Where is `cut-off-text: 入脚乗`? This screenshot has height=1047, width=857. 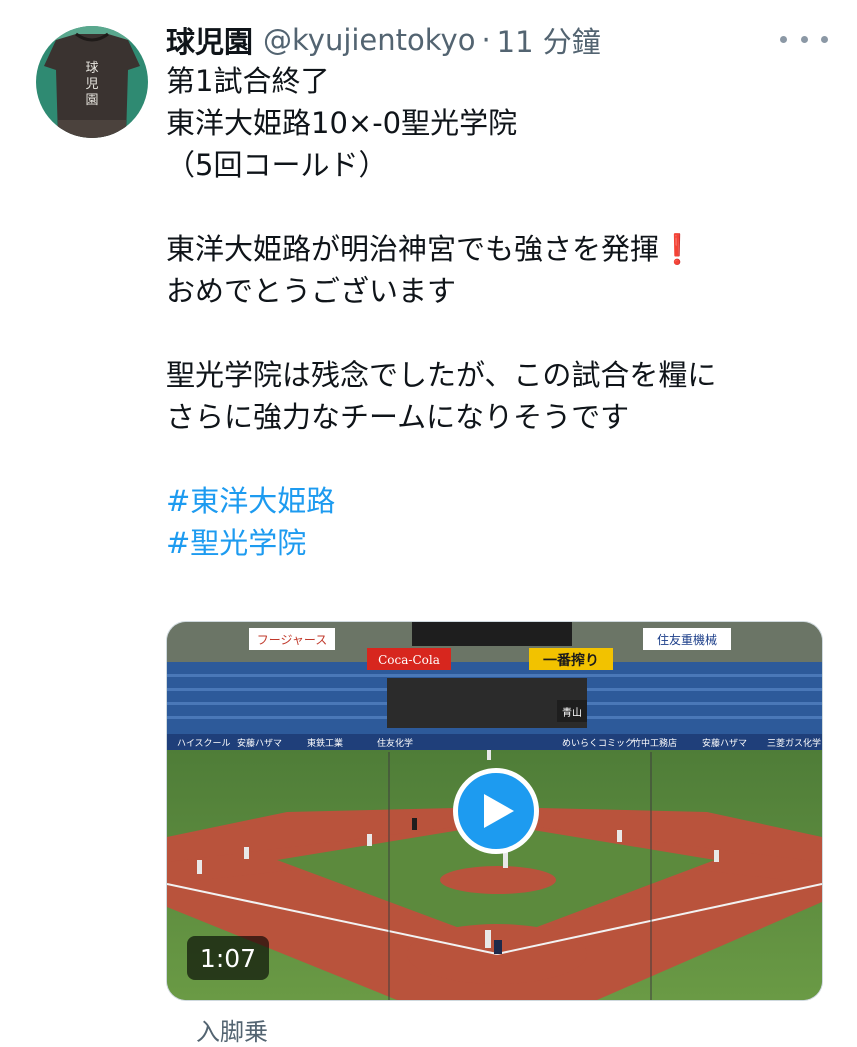 cut-off-text: 入脚乗 is located at coordinates (232, 1032).